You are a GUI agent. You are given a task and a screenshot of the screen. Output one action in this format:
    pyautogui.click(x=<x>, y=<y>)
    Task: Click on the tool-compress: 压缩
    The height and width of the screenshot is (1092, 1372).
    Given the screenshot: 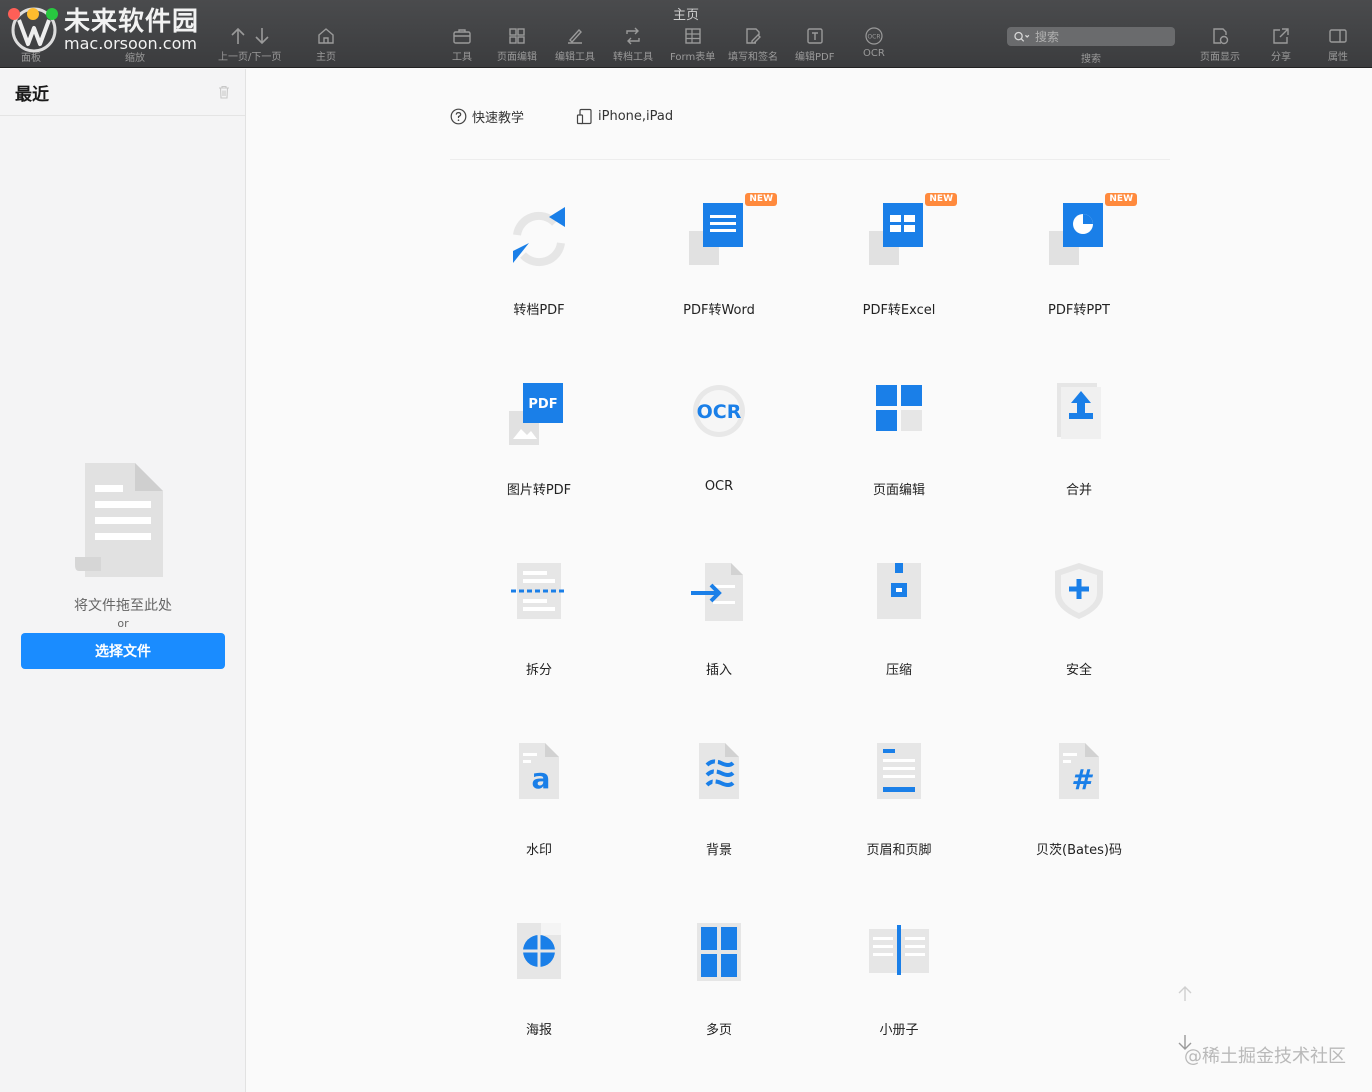 What is the action you would take?
    pyautogui.click(x=899, y=620)
    